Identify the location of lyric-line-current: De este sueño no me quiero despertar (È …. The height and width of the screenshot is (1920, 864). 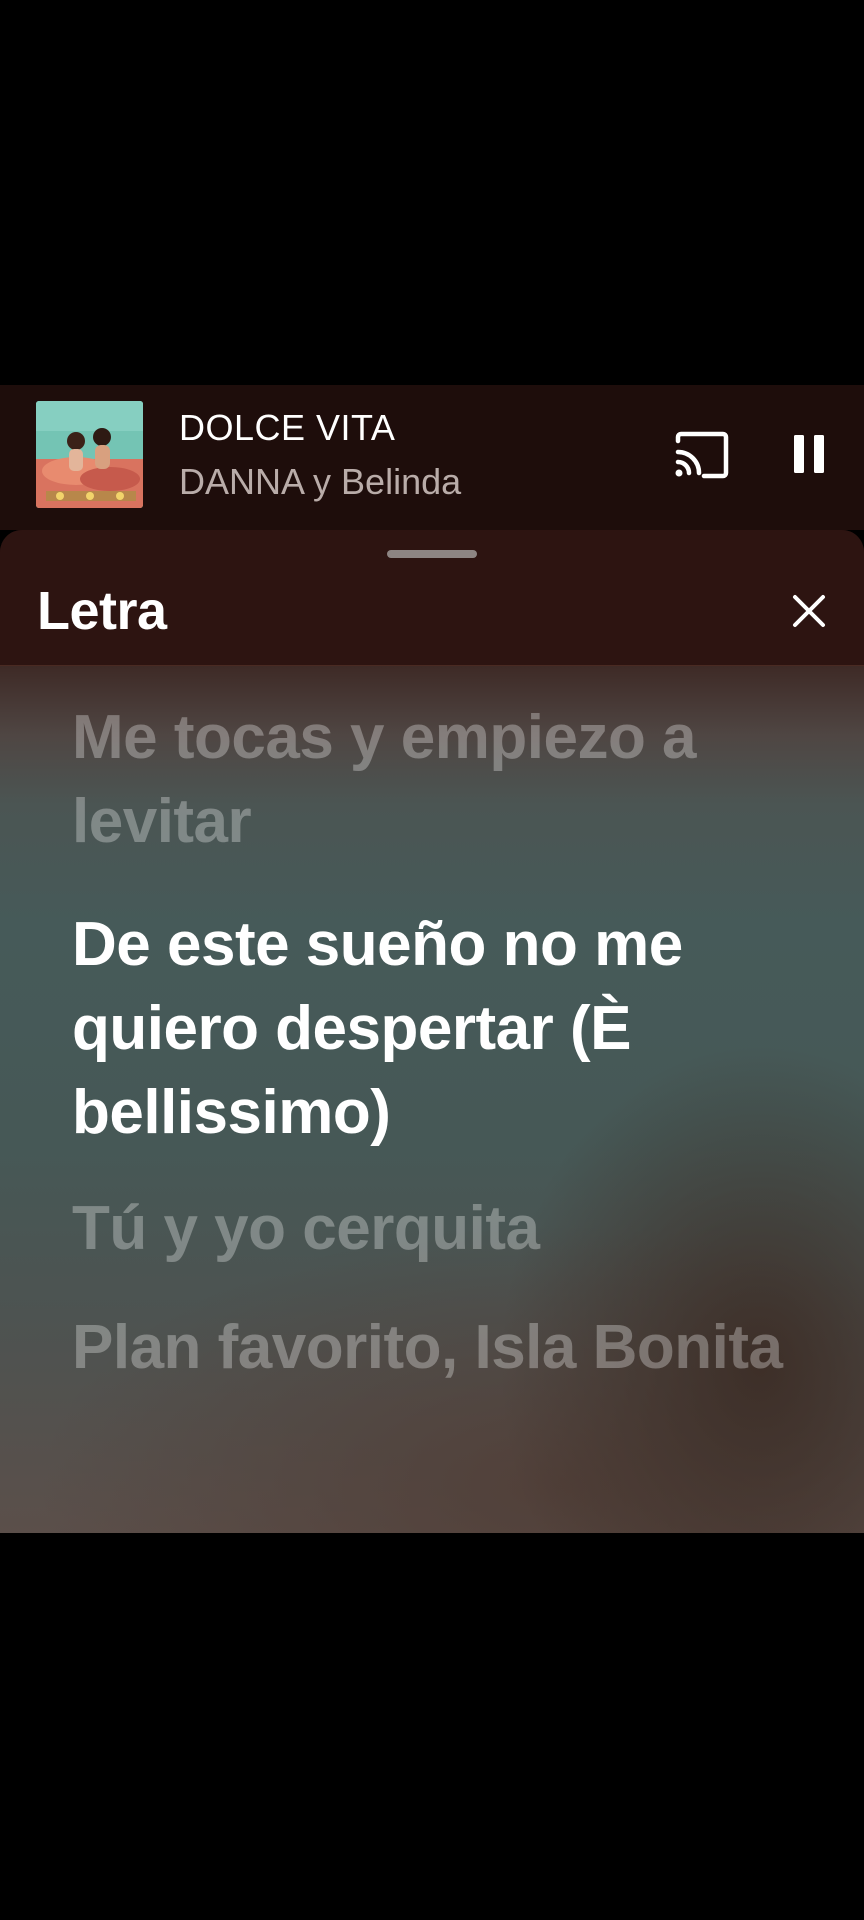
(442, 1029).